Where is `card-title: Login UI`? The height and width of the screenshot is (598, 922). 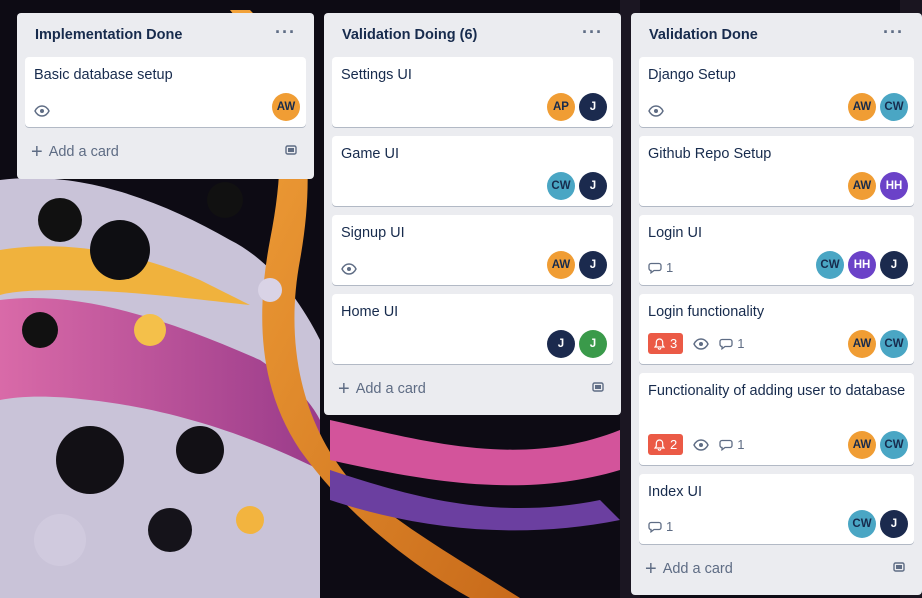
card-title: Login UI is located at coordinates (675, 233).